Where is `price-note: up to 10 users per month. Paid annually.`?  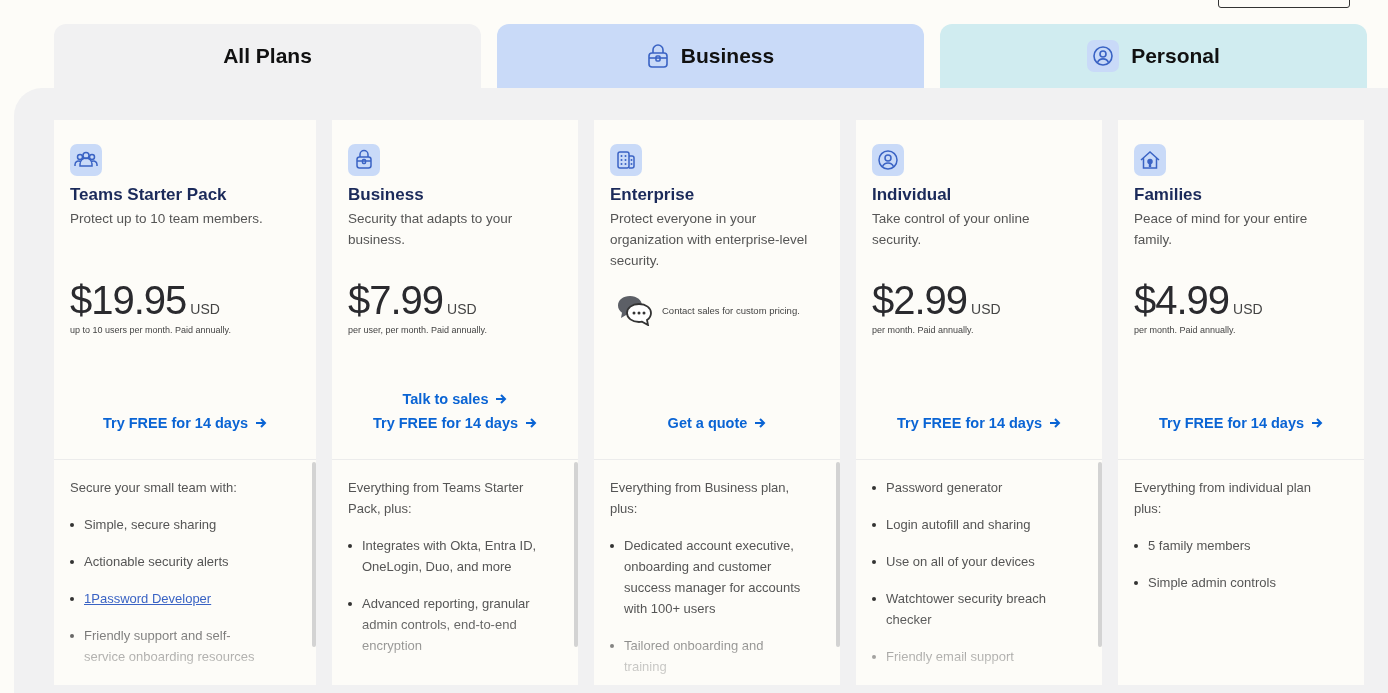 price-note: up to 10 users per month. Paid annually. is located at coordinates (151, 330).